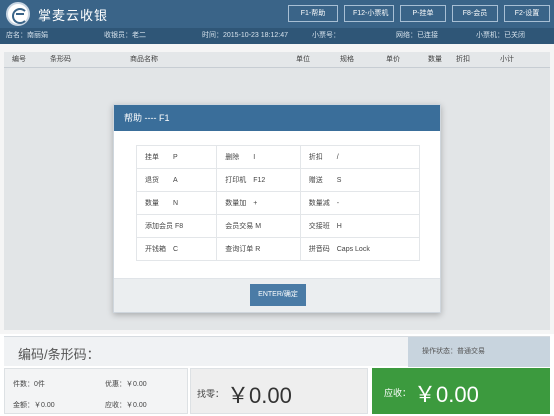 The height and width of the screenshot is (416, 554). What do you see at coordinates (126, 384) in the screenshot?
I see `discount-amount: 优惠：￥0.00` at bounding box center [126, 384].